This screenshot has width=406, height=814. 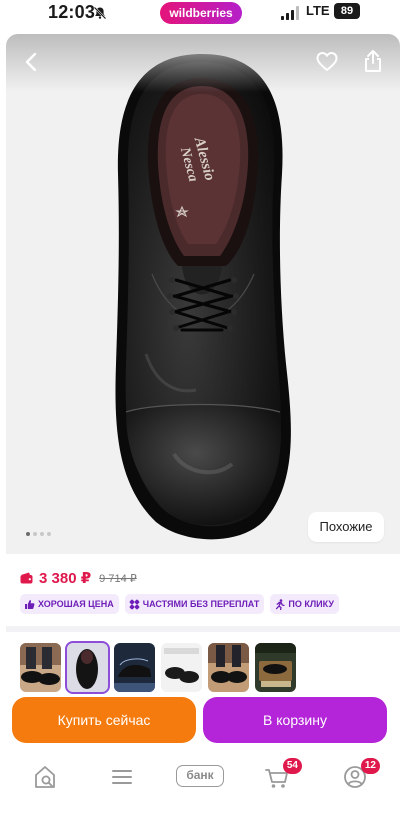 What do you see at coordinates (346, 527) in the screenshot?
I see `similar-button: Похожие` at bounding box center [346, 527].